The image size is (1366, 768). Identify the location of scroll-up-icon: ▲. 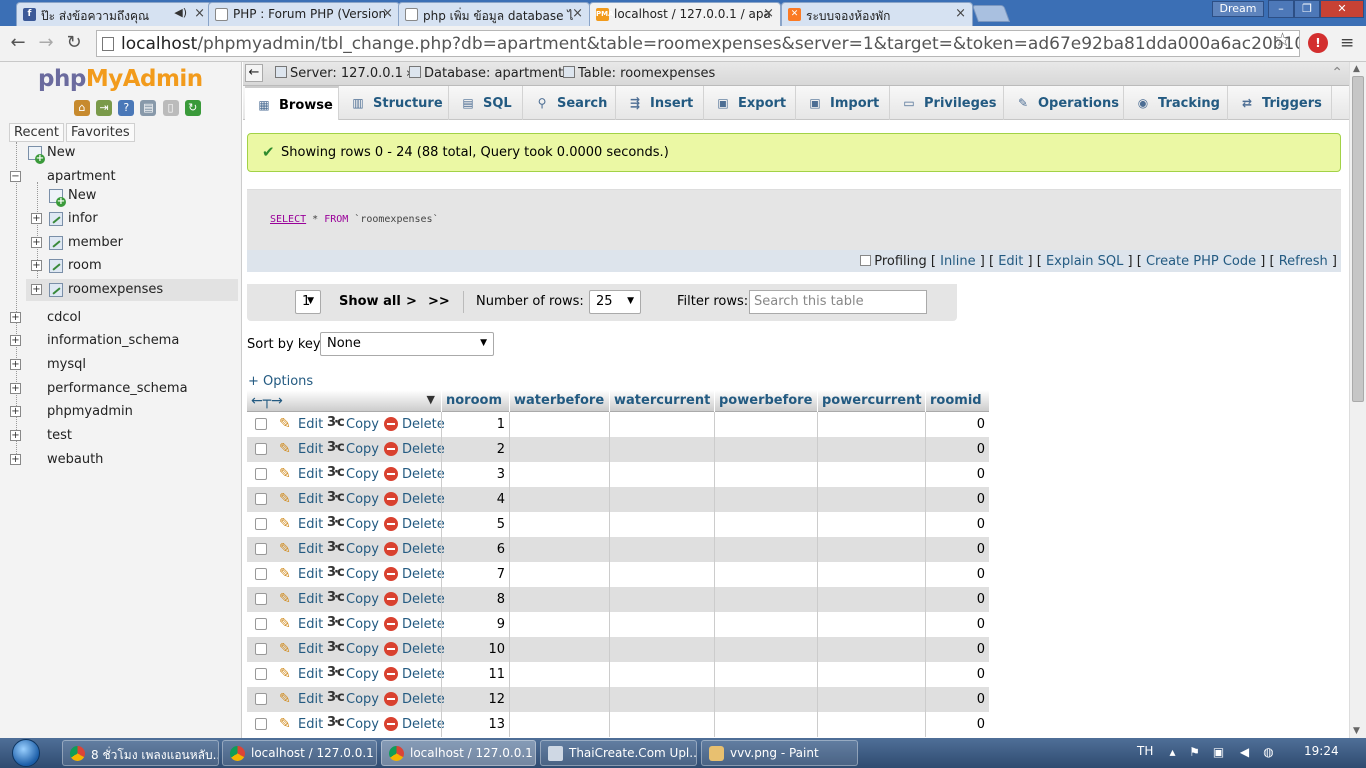
(1356, 69).